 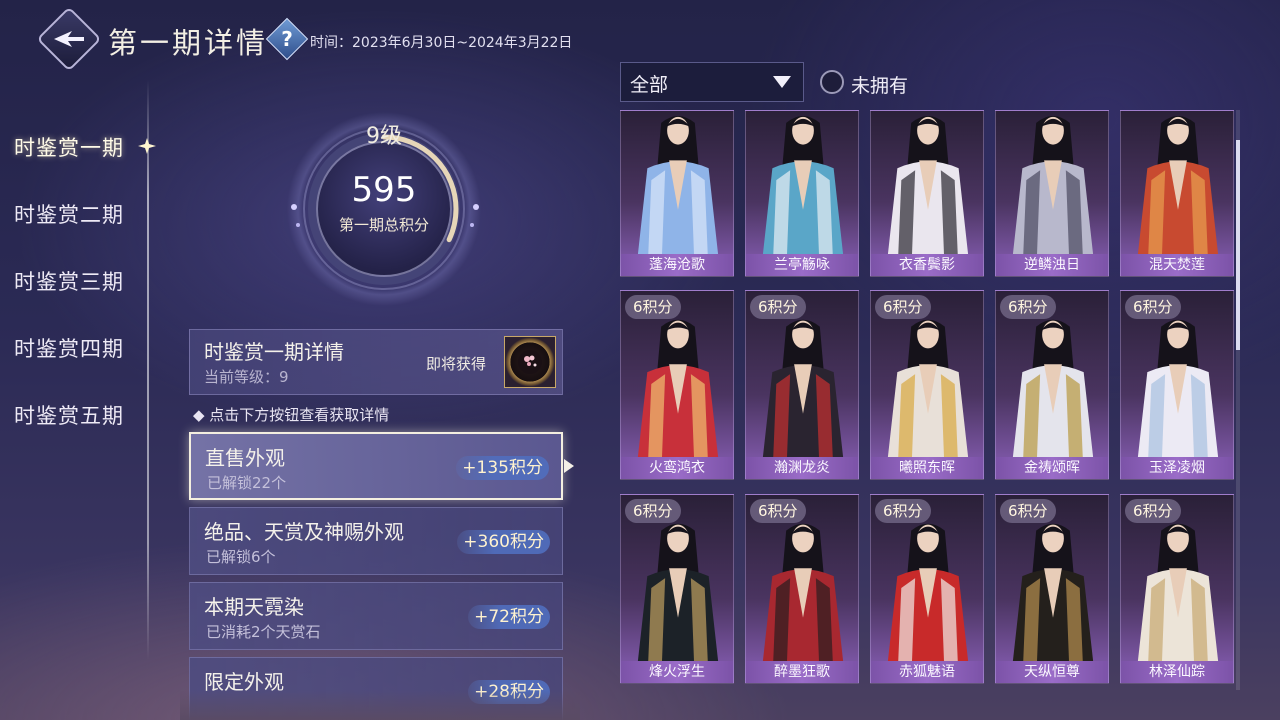 What do you see at coordinates (1052, 265) in the screenshot?
I see `outfit-name: 逆鳞浊日` at bounding box center [1052, 265].